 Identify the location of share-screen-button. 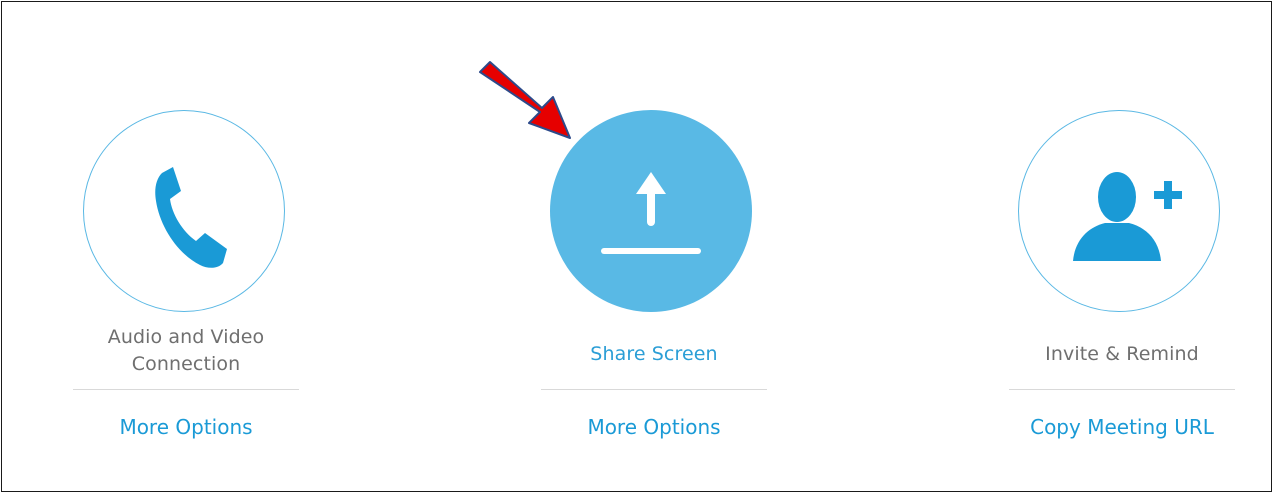
(651, 211).